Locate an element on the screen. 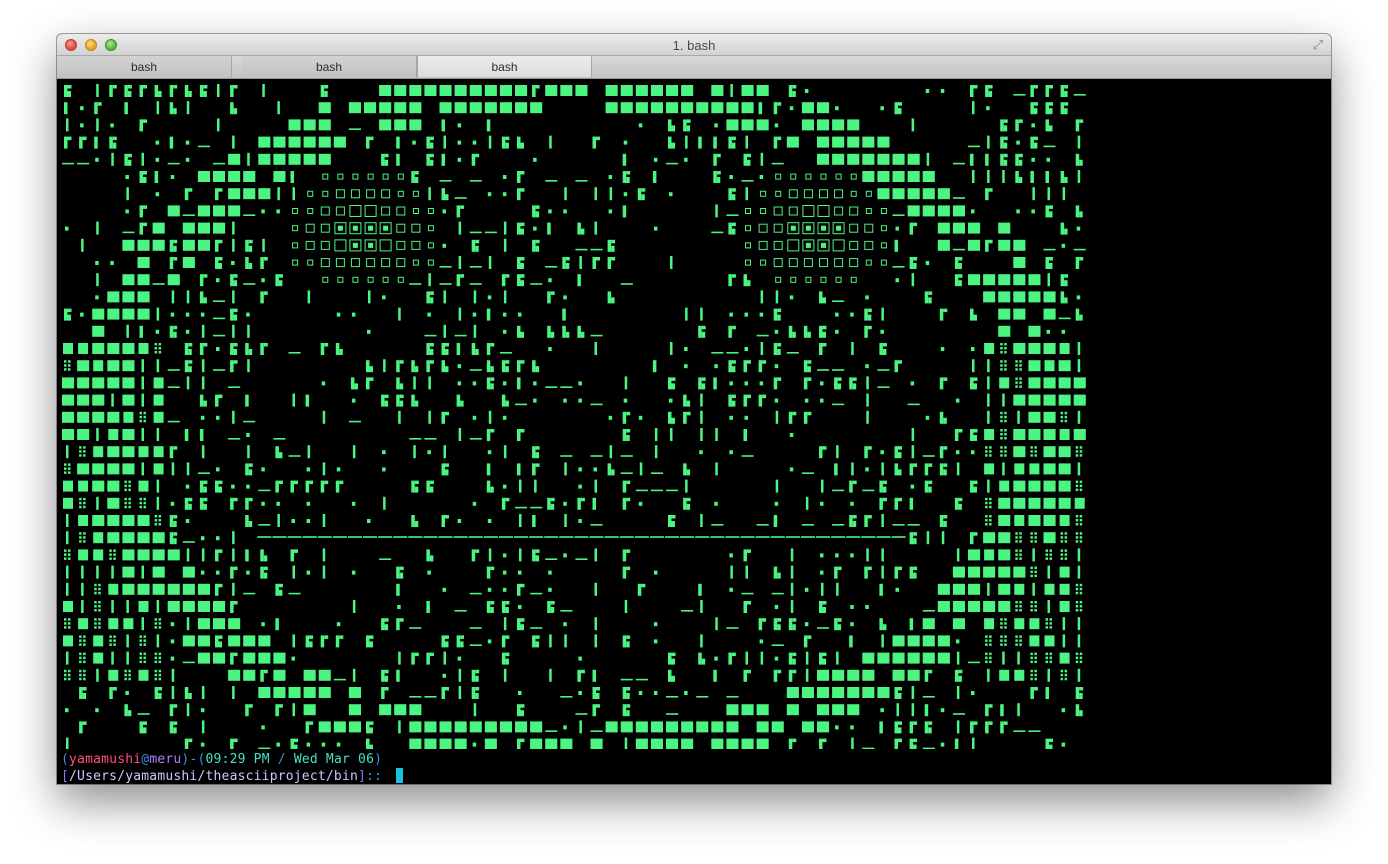 This screenshot has height=864, width=1388. window-title: 1. bash is located at coordinates (694, 45).